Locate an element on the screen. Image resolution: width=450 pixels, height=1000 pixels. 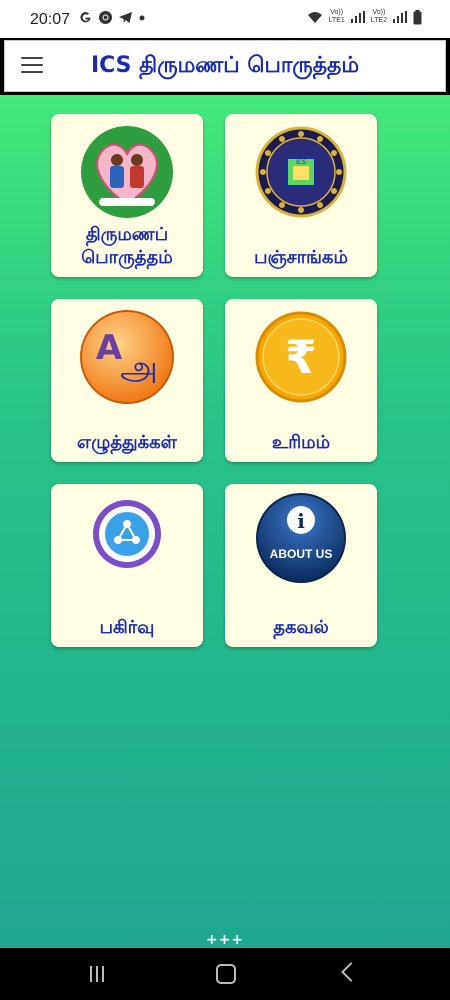
svg-text: A is located at coordinates (109, 348).